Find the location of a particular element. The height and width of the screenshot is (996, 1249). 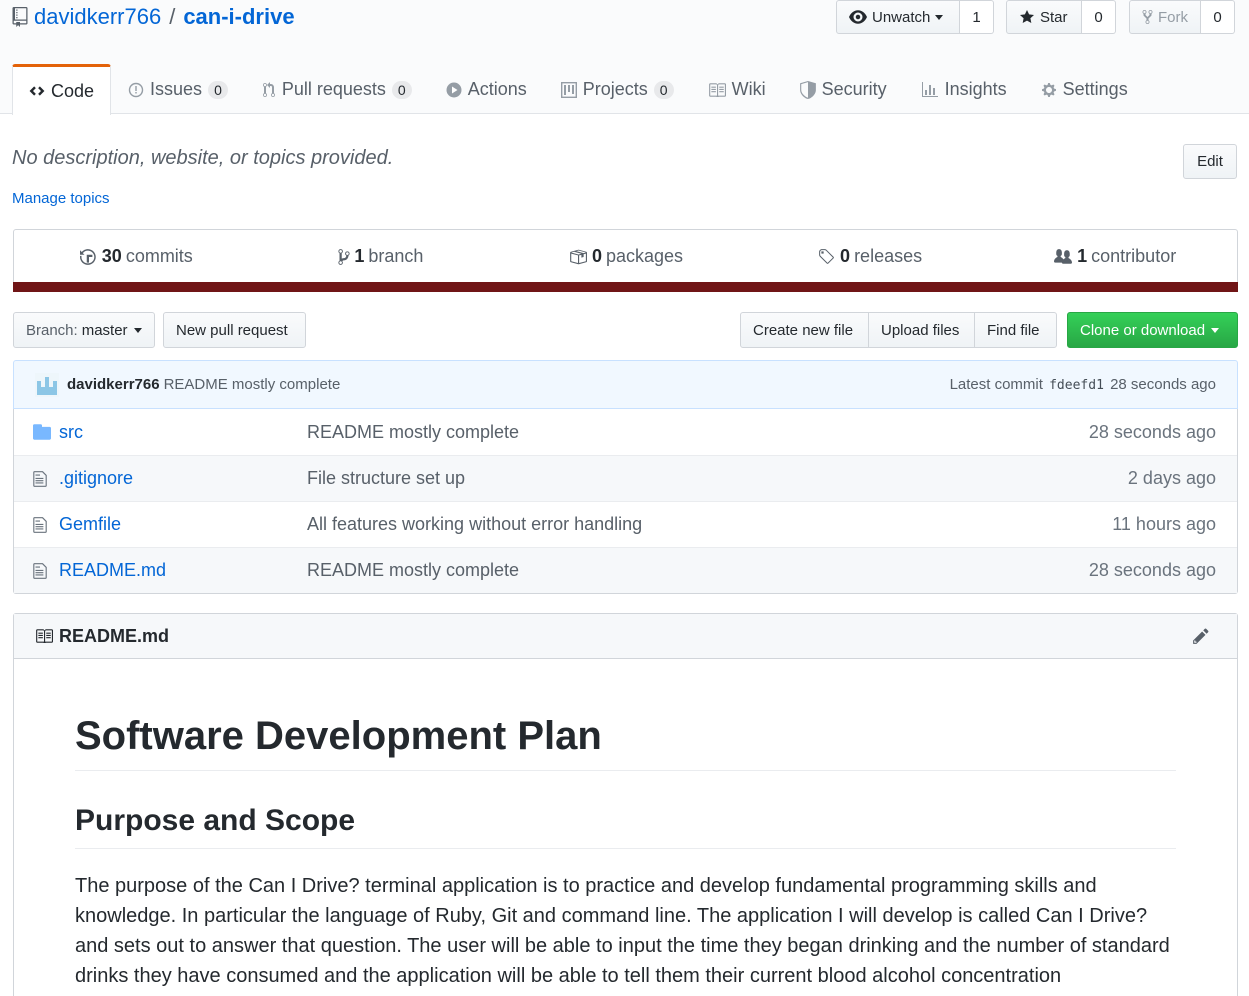

project-icon is located at coordinates (568, 89).